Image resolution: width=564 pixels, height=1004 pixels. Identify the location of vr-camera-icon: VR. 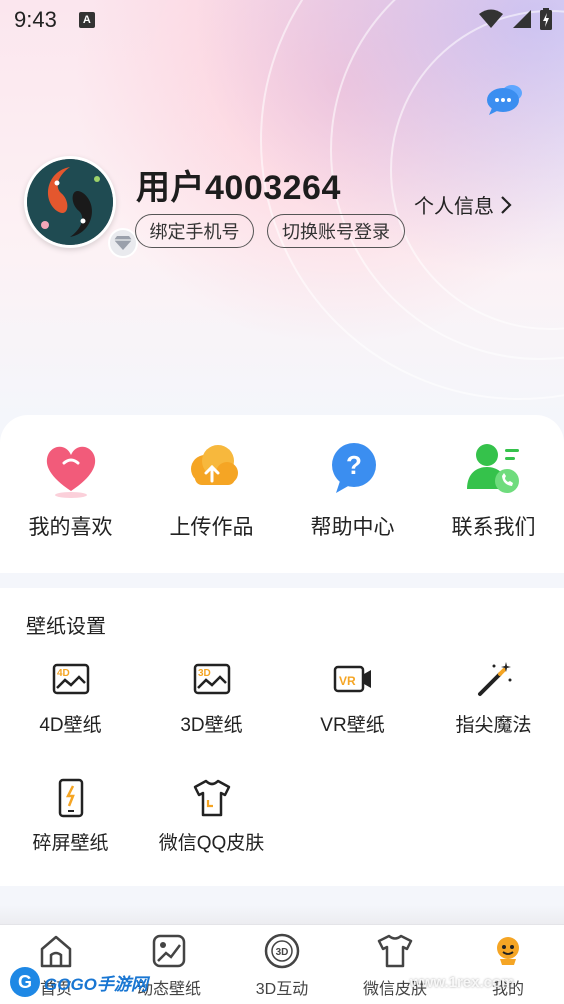
(352, 679).